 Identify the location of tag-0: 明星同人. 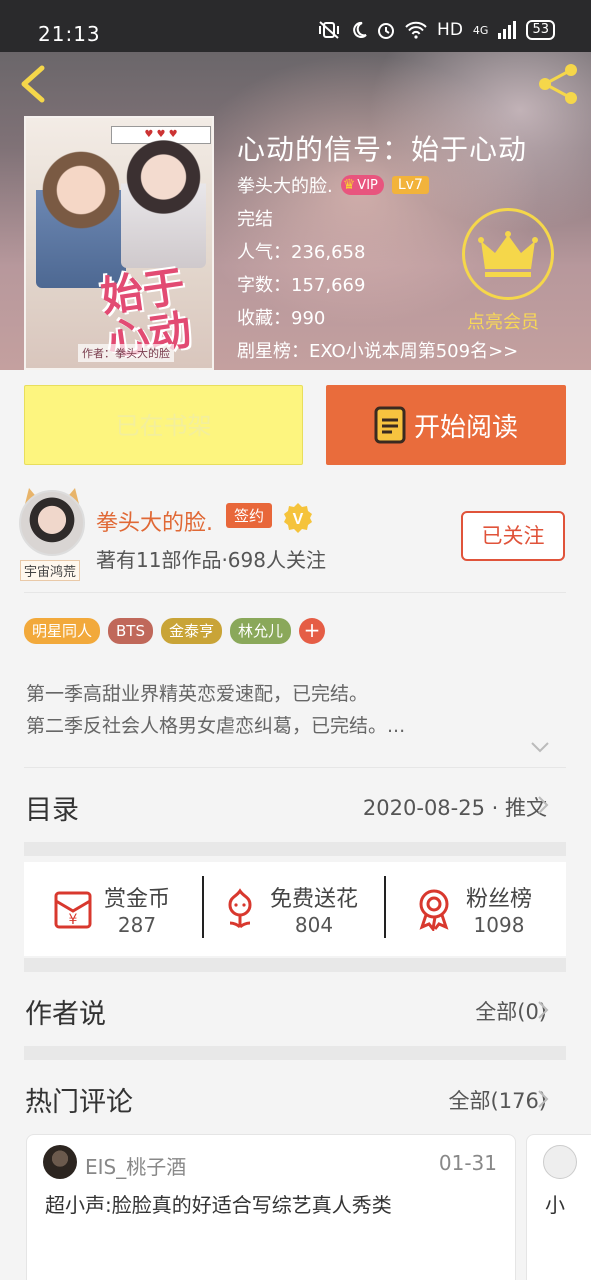
(62, 631).